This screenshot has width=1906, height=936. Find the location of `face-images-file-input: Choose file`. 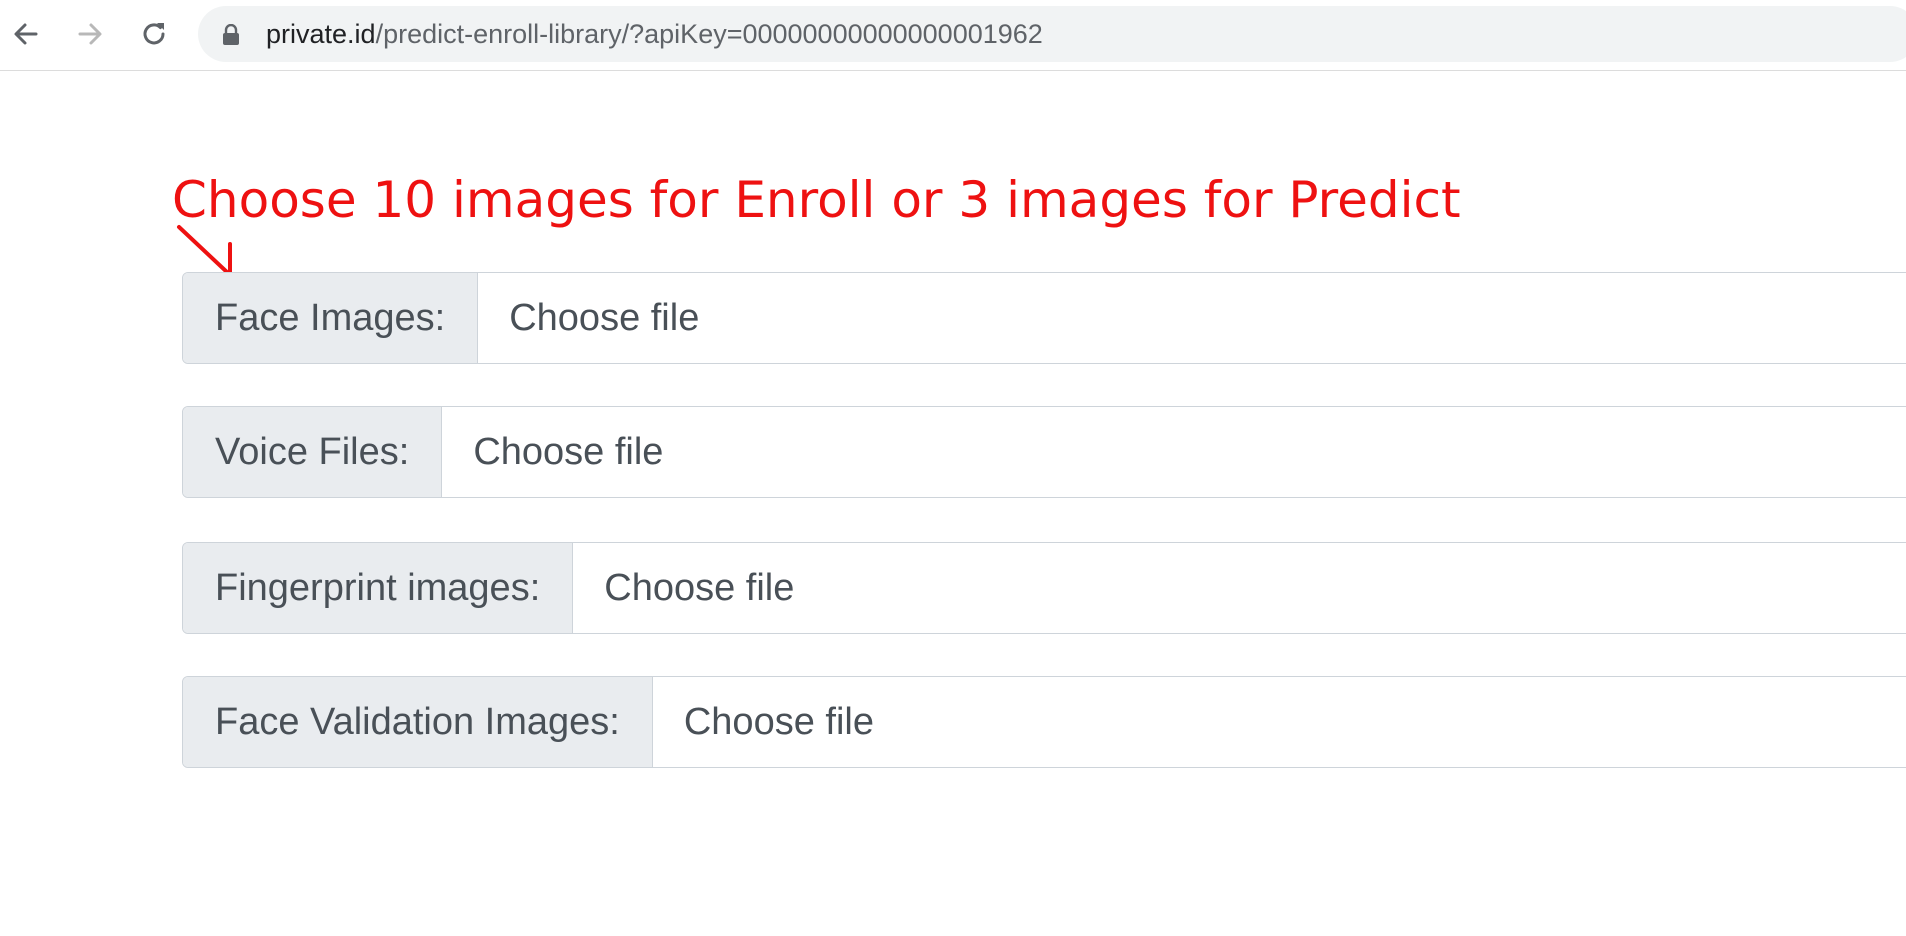

face-images-file-input: Choose file is located at coordinates (1192, 318).